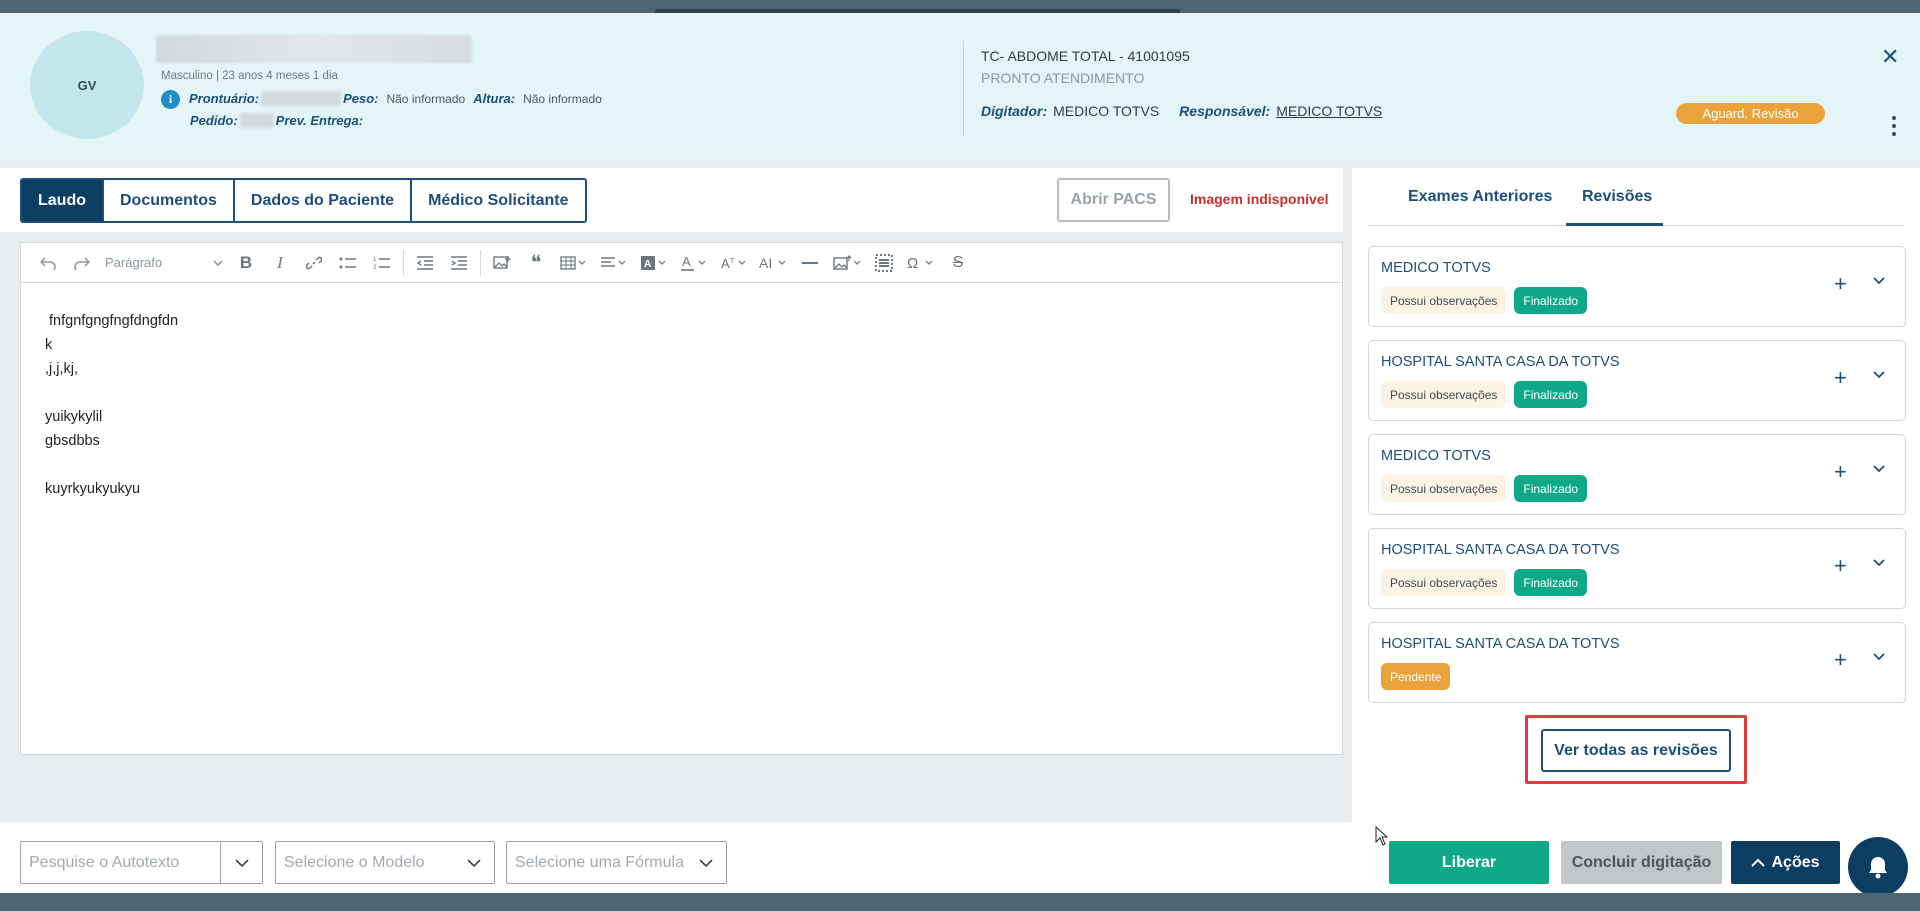  I want to click on select-all-icon, so click(884, 263).